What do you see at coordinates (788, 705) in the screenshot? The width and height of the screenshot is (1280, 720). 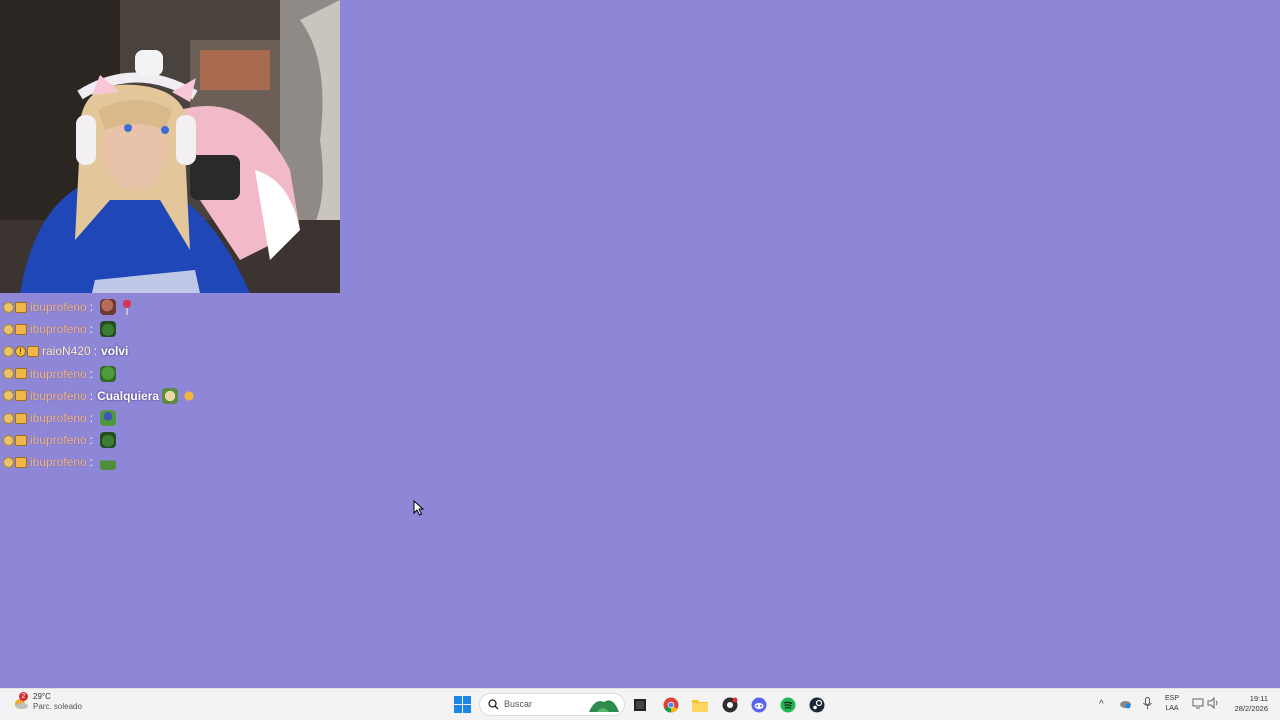 I see `spotify-icon` at bounding box center [788, 705].